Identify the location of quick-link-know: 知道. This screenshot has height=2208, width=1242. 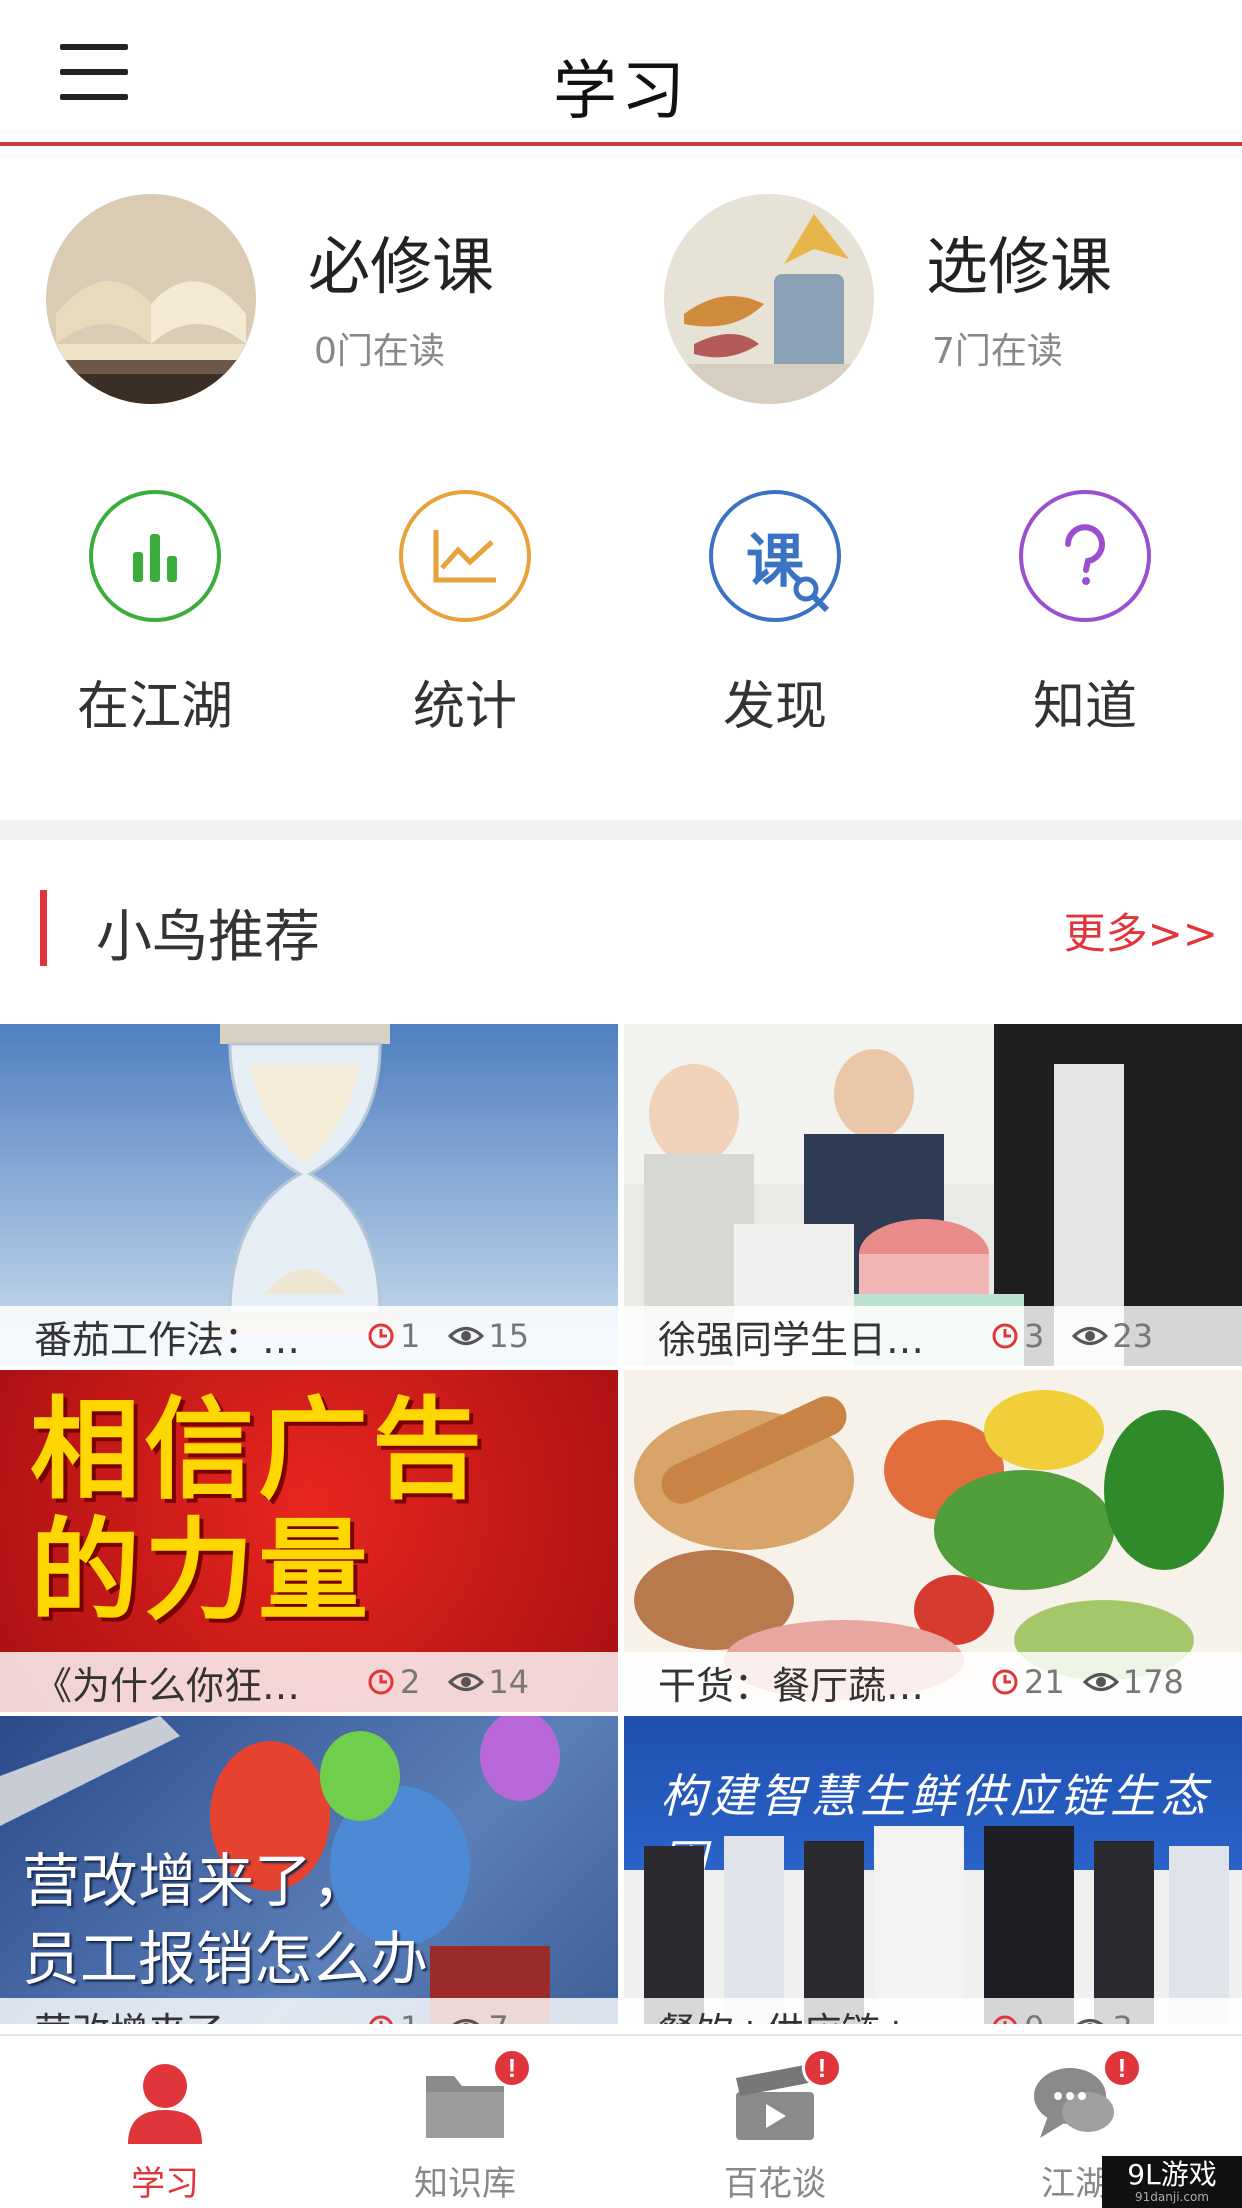
(1085, 614).